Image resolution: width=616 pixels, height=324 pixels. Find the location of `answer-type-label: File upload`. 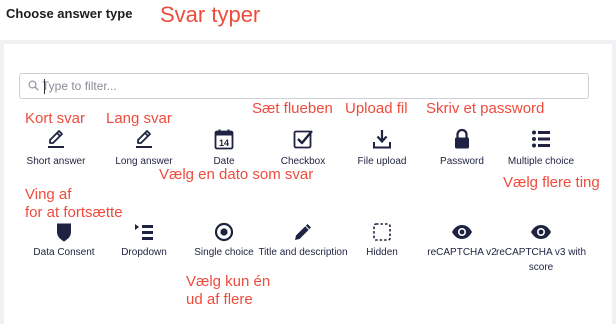

answer-type-label: File upload is located at coordinates (382, 161).